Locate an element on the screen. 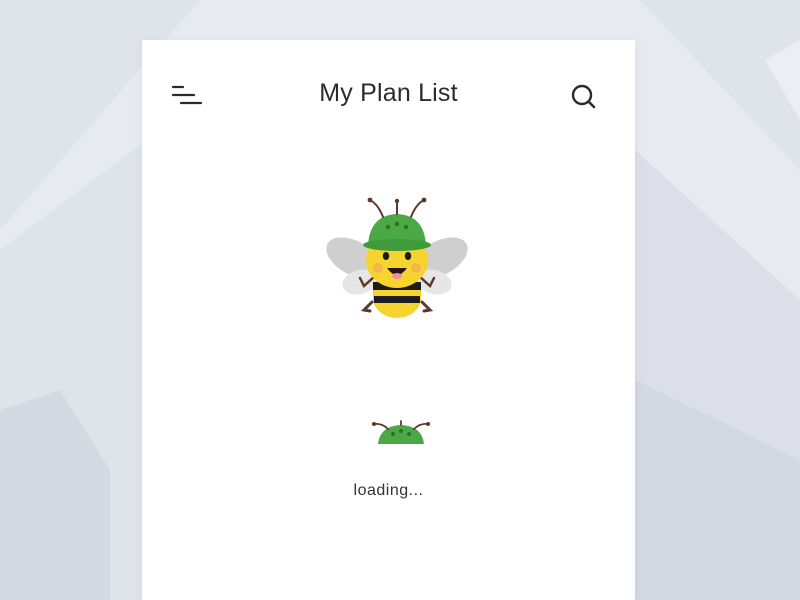  app-header: My Plan List is located at coordinates (388, 95).